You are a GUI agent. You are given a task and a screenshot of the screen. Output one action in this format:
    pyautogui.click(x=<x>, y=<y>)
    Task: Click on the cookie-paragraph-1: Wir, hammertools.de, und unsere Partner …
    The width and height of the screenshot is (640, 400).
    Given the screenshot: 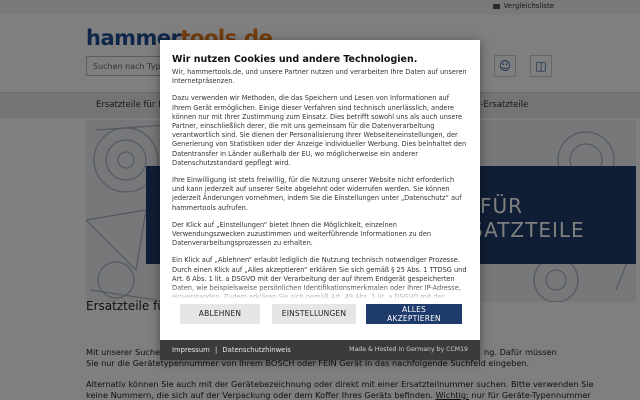 What is the action you would take?
    pyautogui.click(x=319, y=77)
    